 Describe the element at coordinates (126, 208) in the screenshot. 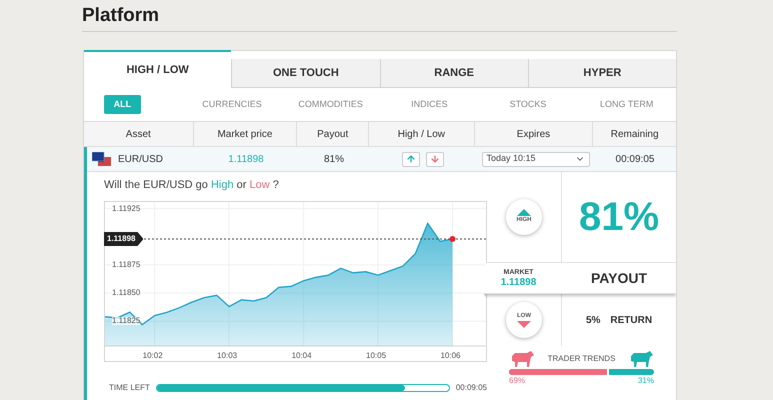

I see `y-axis-label: 1.11925` at that location.